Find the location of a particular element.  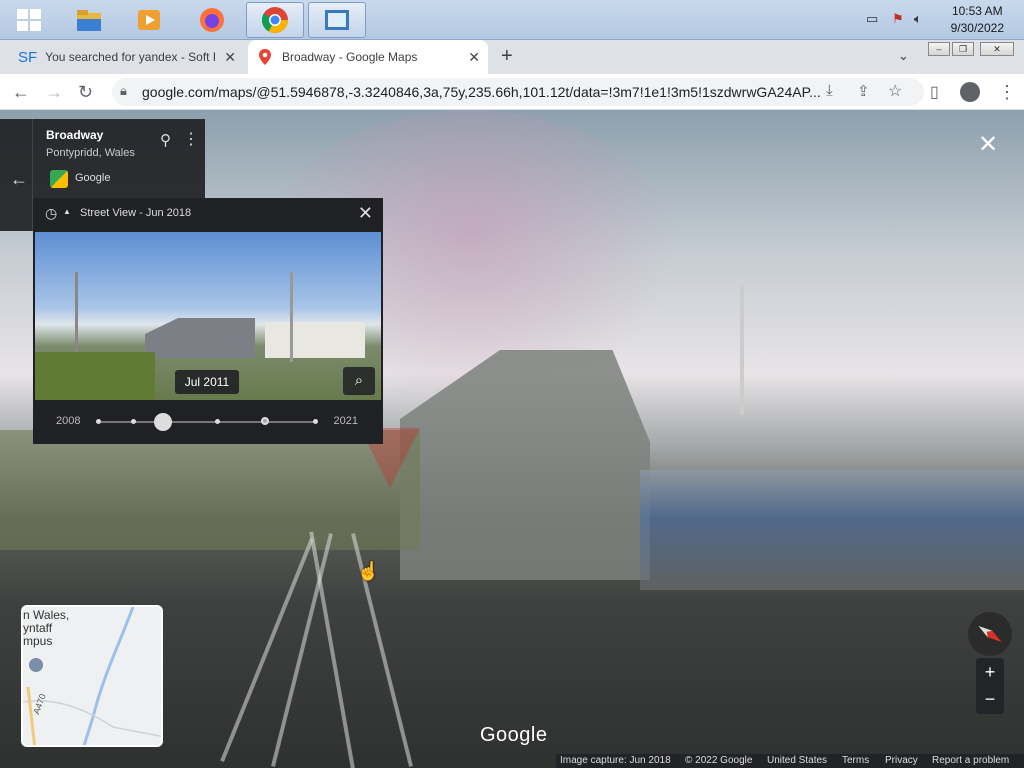

restore-button: ❐ is located at coordinates (963, 49).